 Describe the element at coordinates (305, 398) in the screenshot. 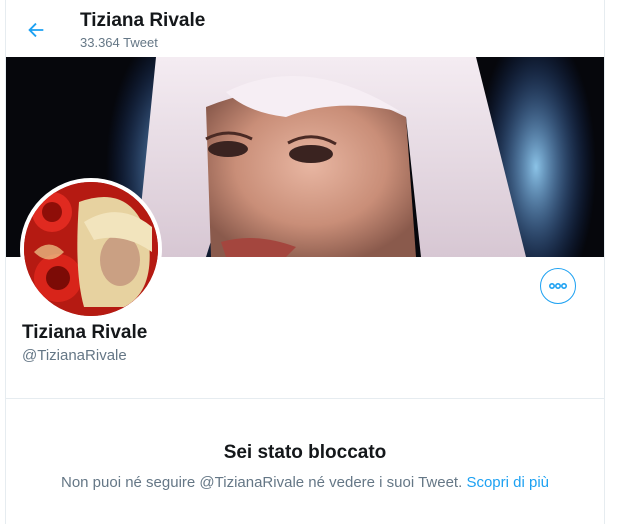

I see `section-divider` at that location.